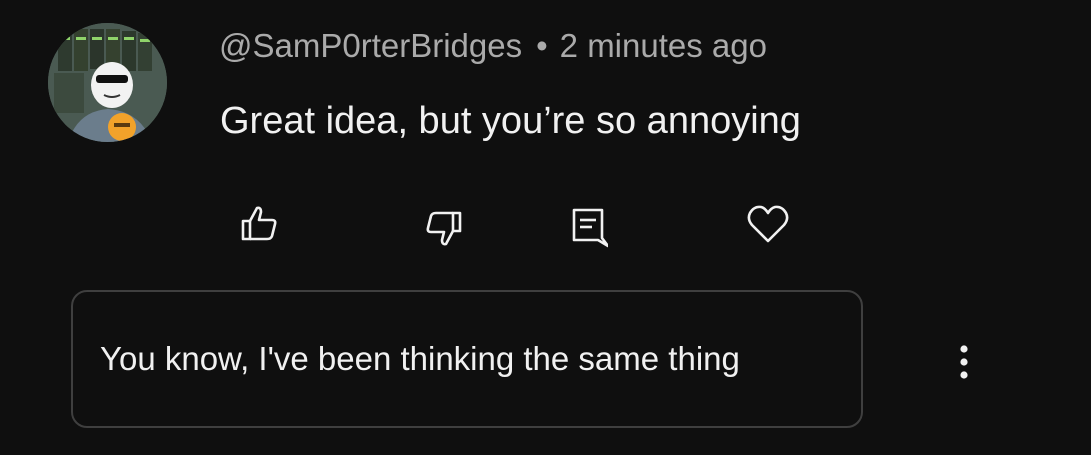 This screenshot has width=1091, height=455. I want to click on avatar, so click(107, 82).